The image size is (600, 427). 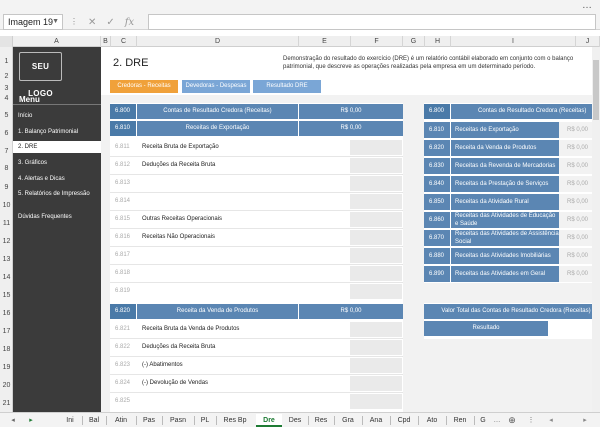 What do you see at coordinates (6, 385) in the screenshot?
I see `row-header: 20` at bounding box center [6, 385].